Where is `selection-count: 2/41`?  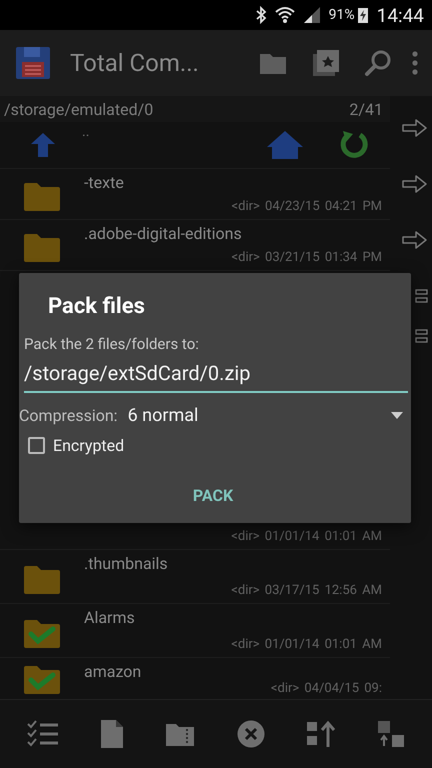
selection-count: 2/41 is located at coordinates (366, 109).